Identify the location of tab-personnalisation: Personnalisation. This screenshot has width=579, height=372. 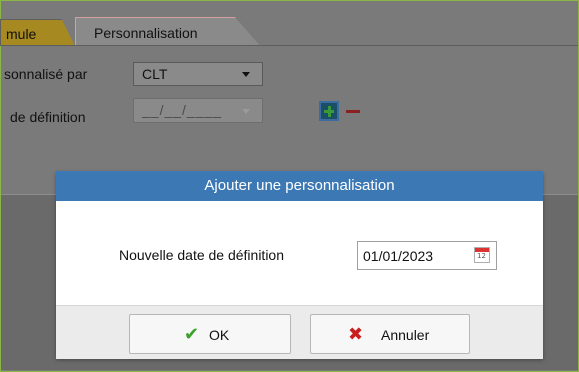
(168, 32).